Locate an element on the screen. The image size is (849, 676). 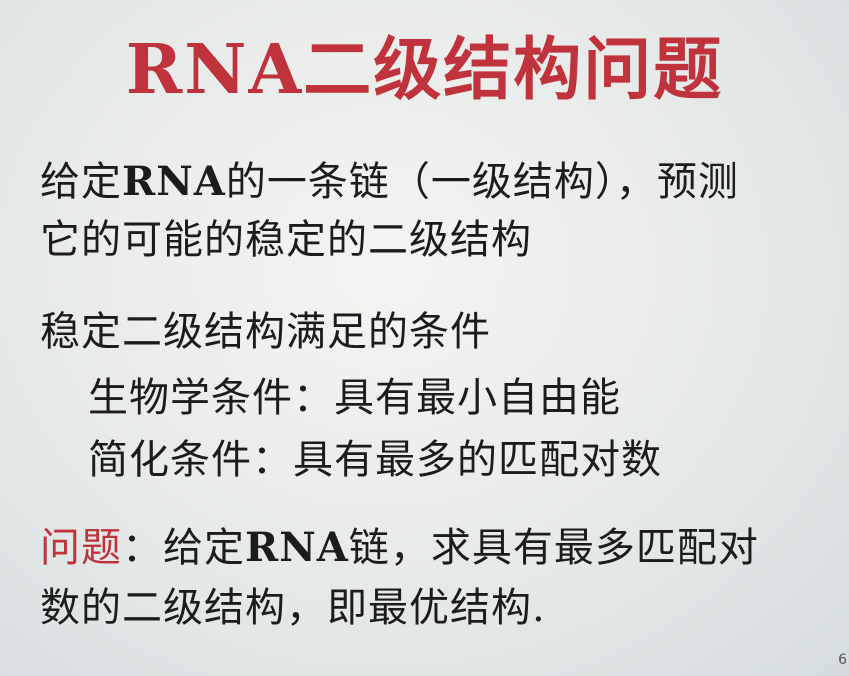
page-number: 6 is located at coordinates (842, 660).